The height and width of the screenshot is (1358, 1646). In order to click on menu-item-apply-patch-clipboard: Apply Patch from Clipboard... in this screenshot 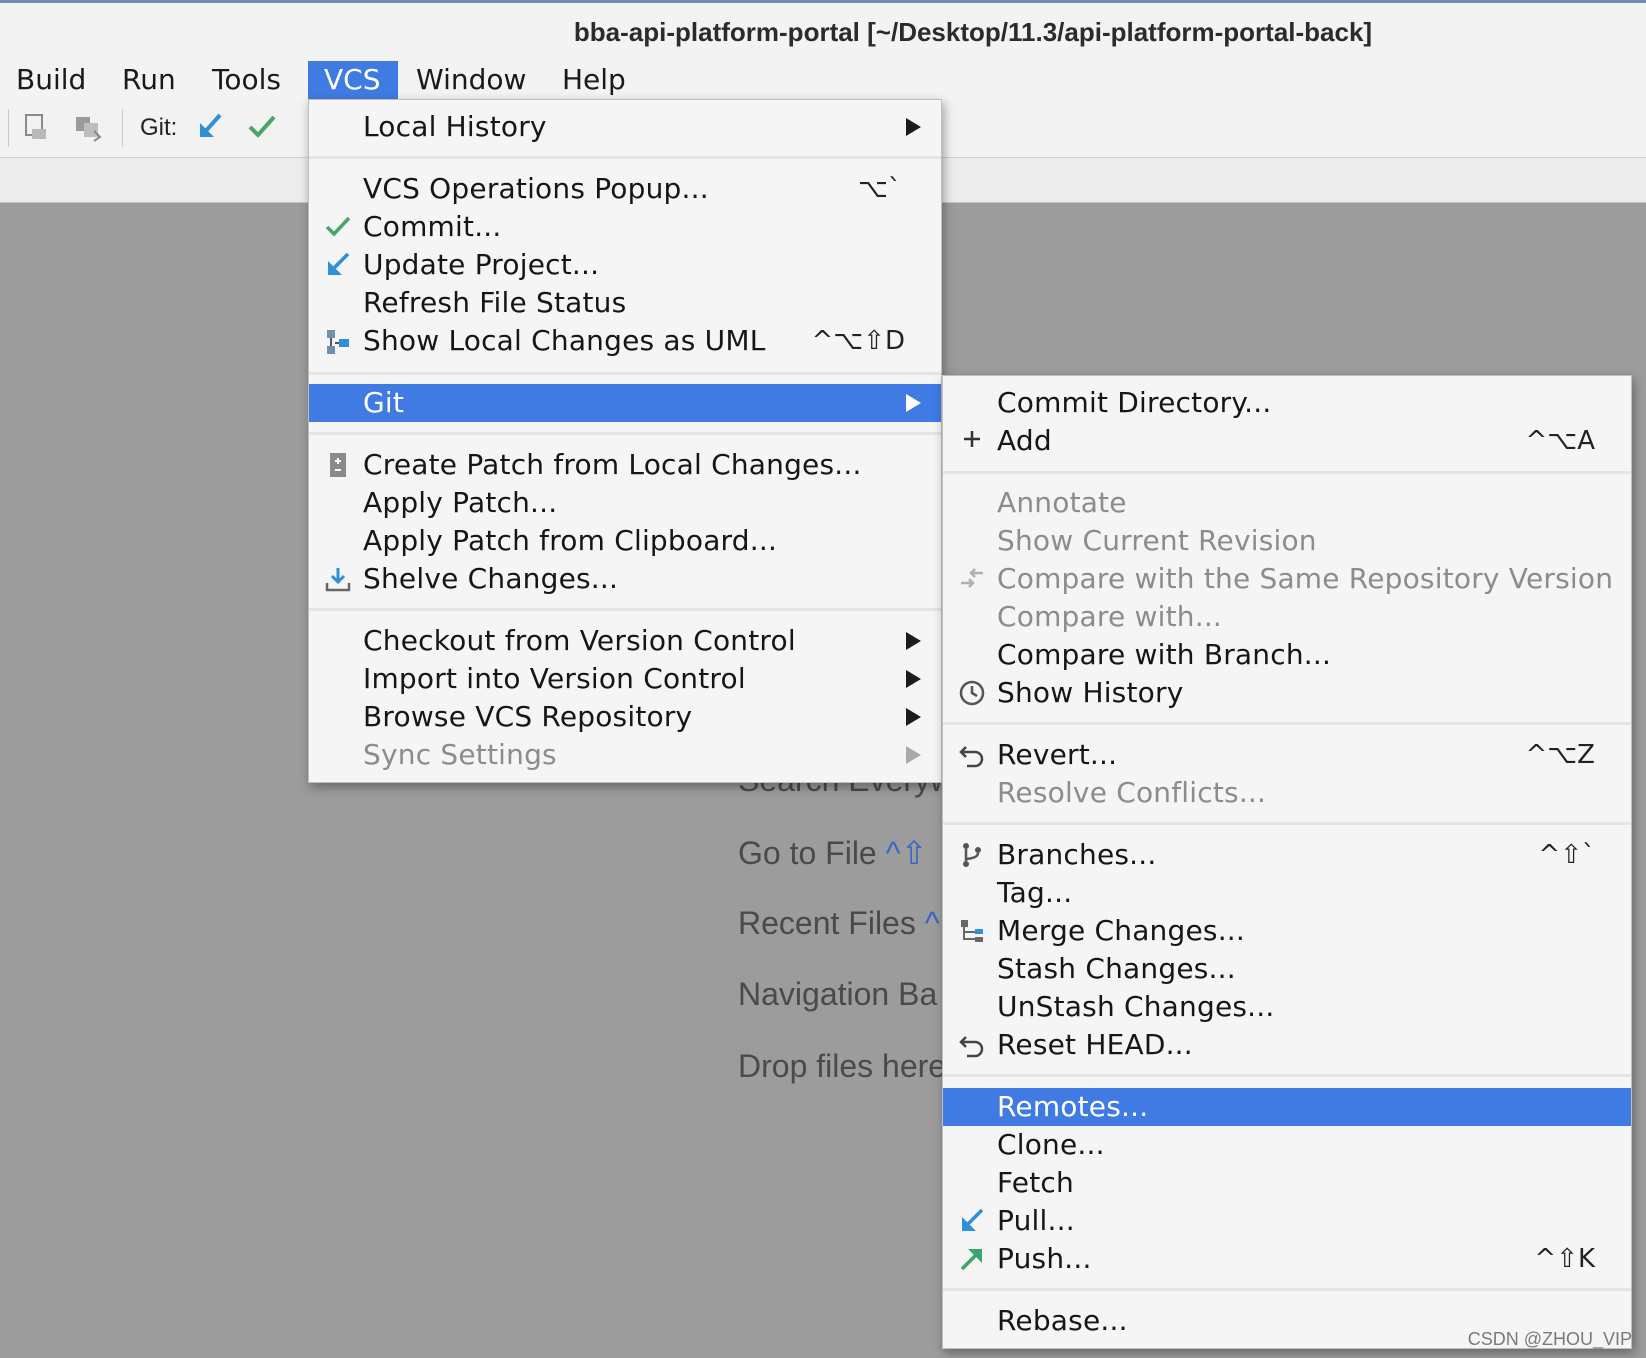, I will do `click(625, 541)`.